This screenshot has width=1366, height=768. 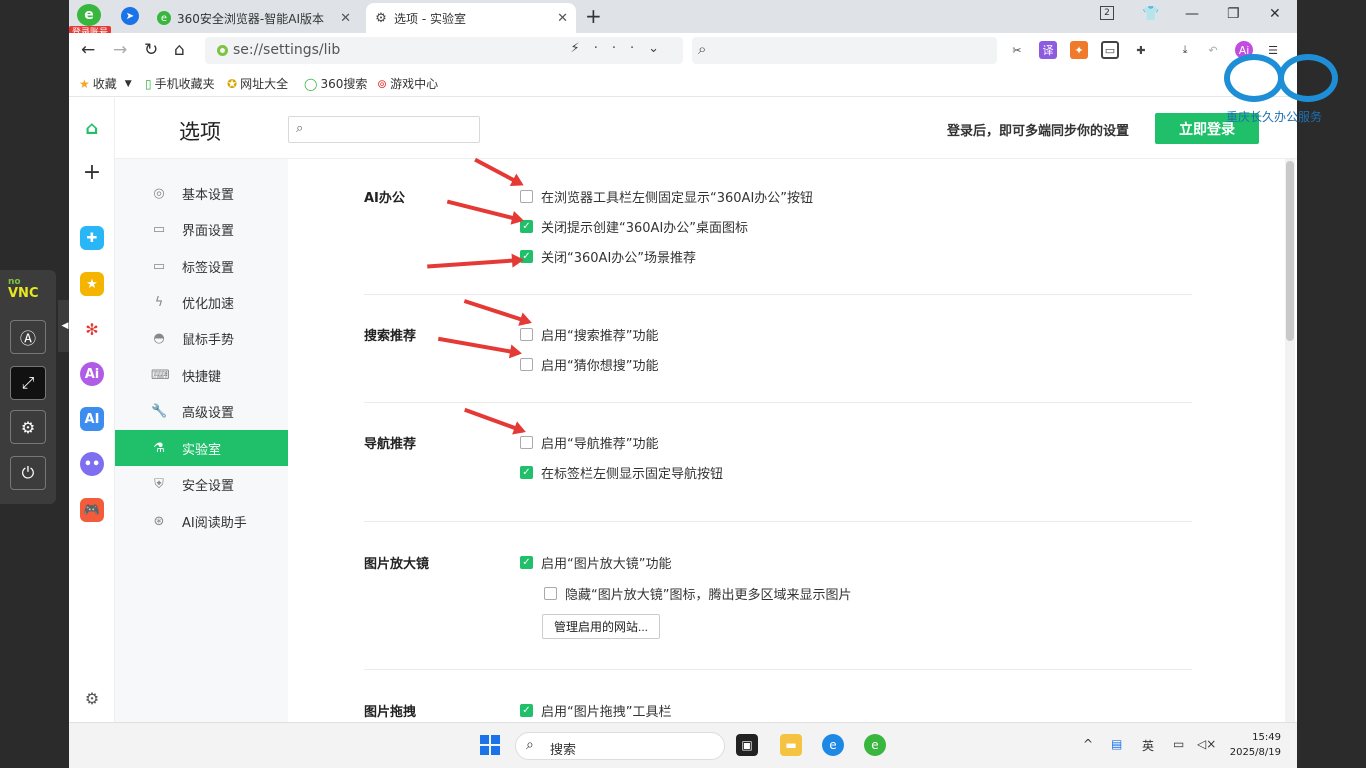 What do you see at coordinates (595, 710) in the screenshot?
I see `option-image-drag-toolbar: ✓ 启用“图片拖拽”工具栏` at bounding box center [595, 710].